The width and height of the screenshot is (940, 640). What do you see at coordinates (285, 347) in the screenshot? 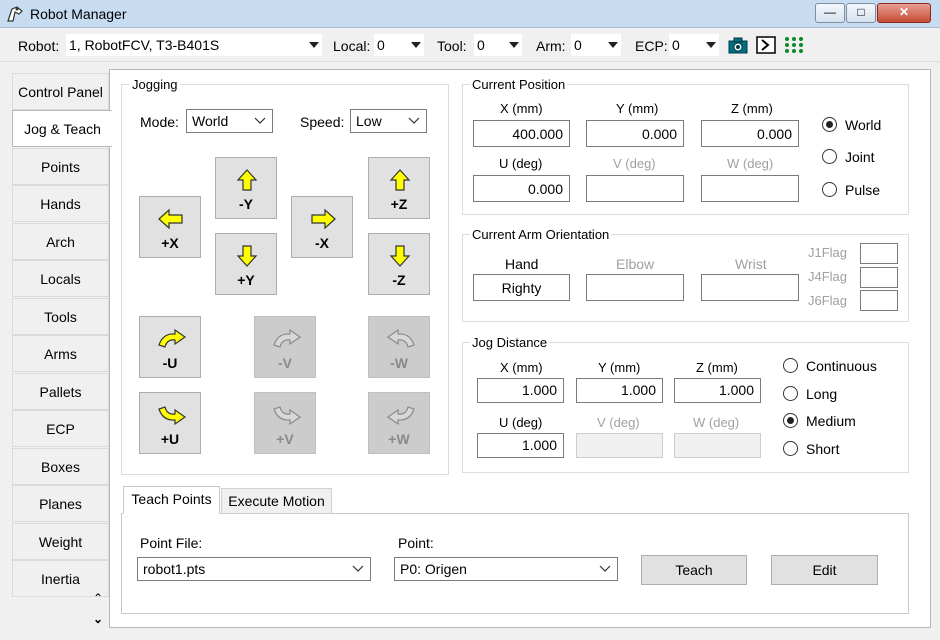
I see `jog-minus-v-button: -V` at bounding box center [285, 347].